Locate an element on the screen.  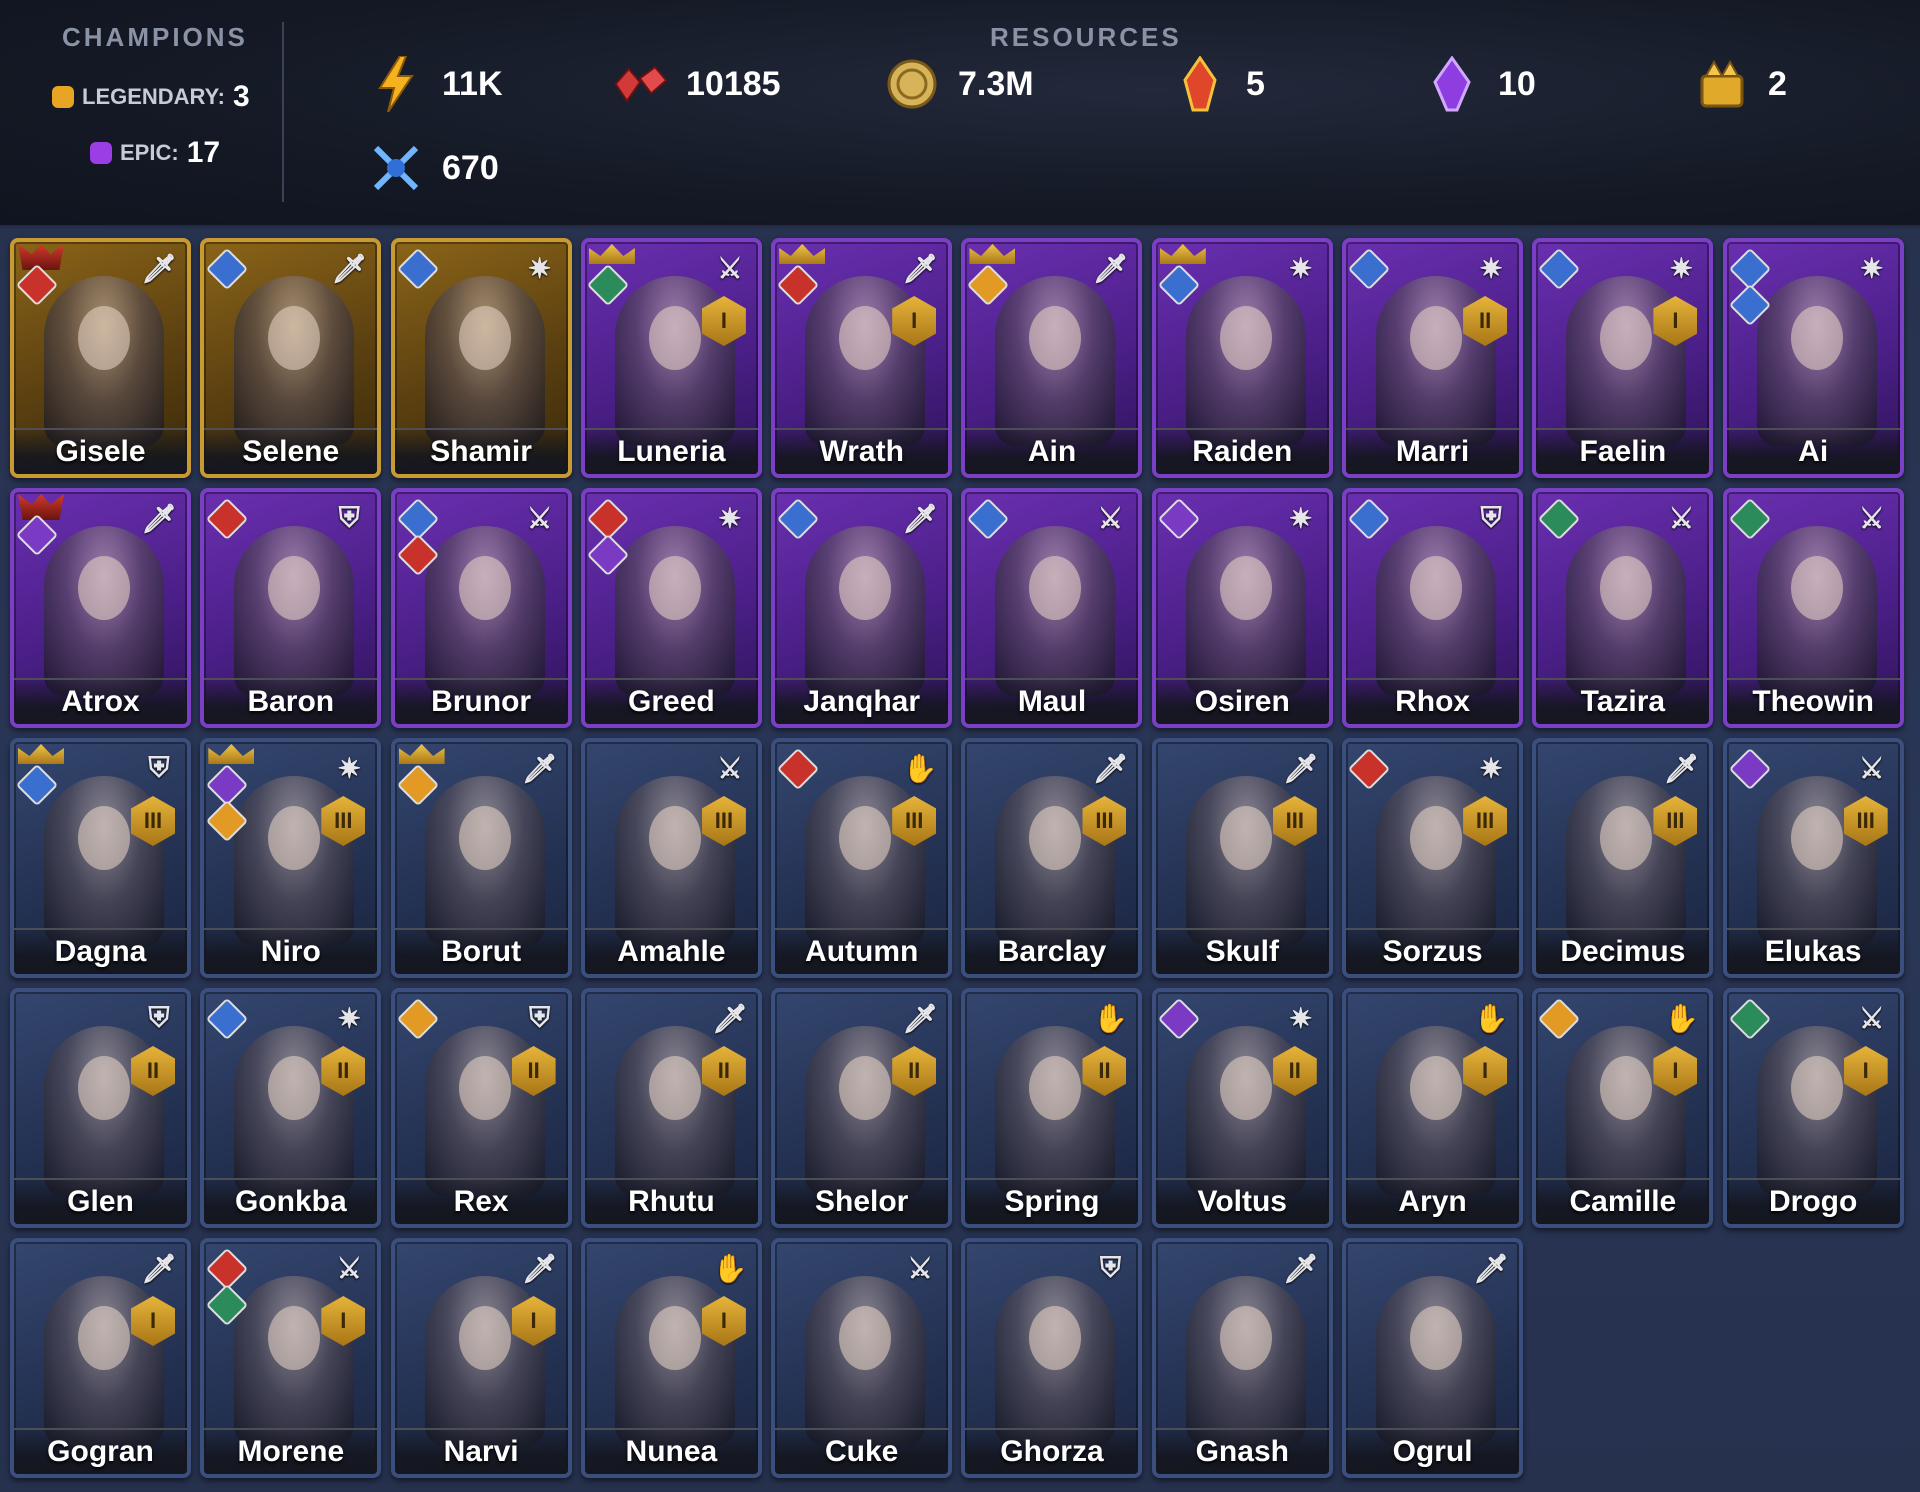
champion-card: 🗡 I Wrath is located at coordinates (862, 358).